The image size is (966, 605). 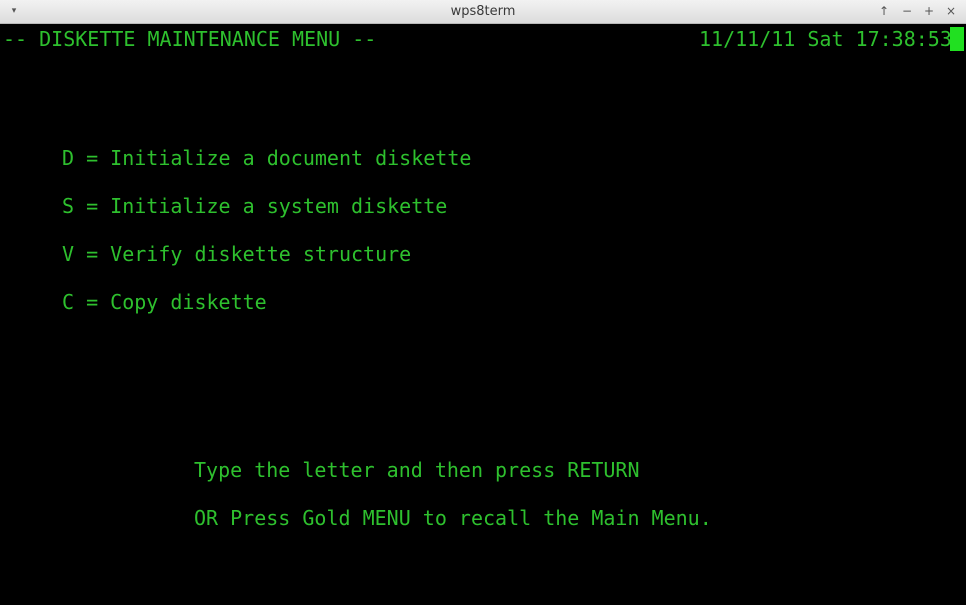 What do you see at coordinates (907, 11) in the screenshot?
I see `minimize-button: −` at bounding box center [907, 11].